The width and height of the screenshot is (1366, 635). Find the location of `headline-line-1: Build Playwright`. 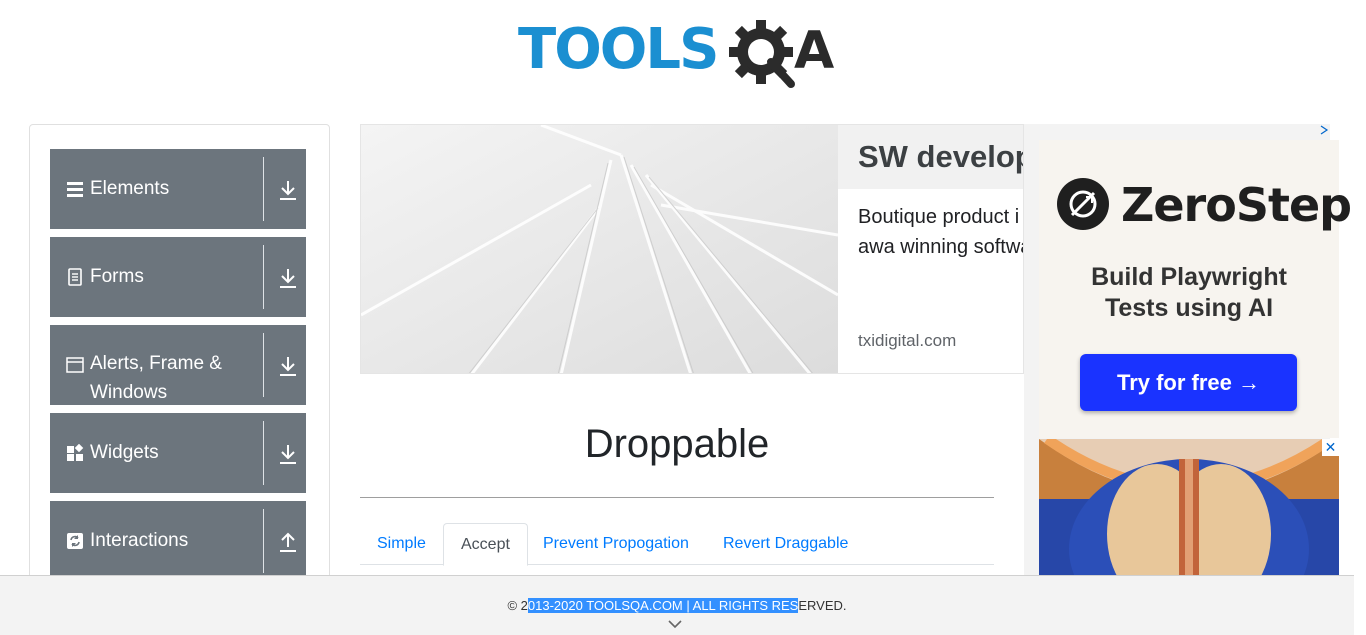

headline-line-1: Build Playwright is located at coordinates (1189, 277).